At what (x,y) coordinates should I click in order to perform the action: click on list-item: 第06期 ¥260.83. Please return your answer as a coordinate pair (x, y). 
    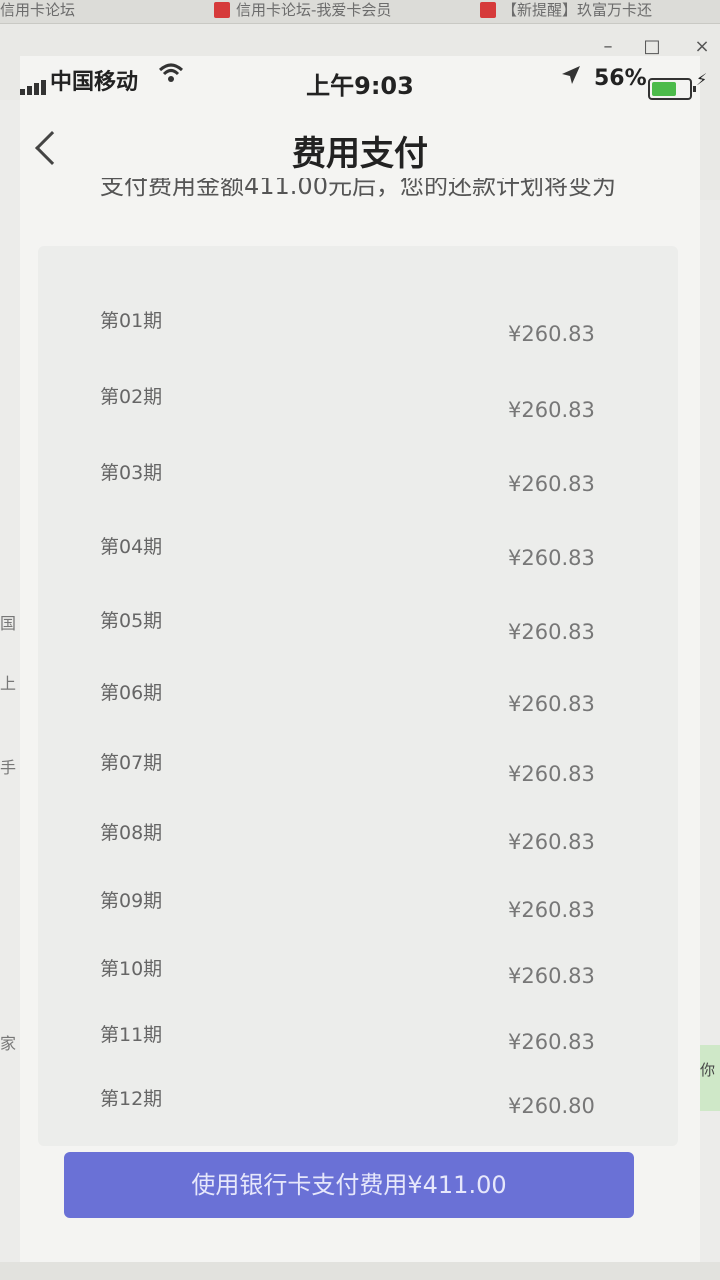
    Looking at the image, I should click on (358, 698).